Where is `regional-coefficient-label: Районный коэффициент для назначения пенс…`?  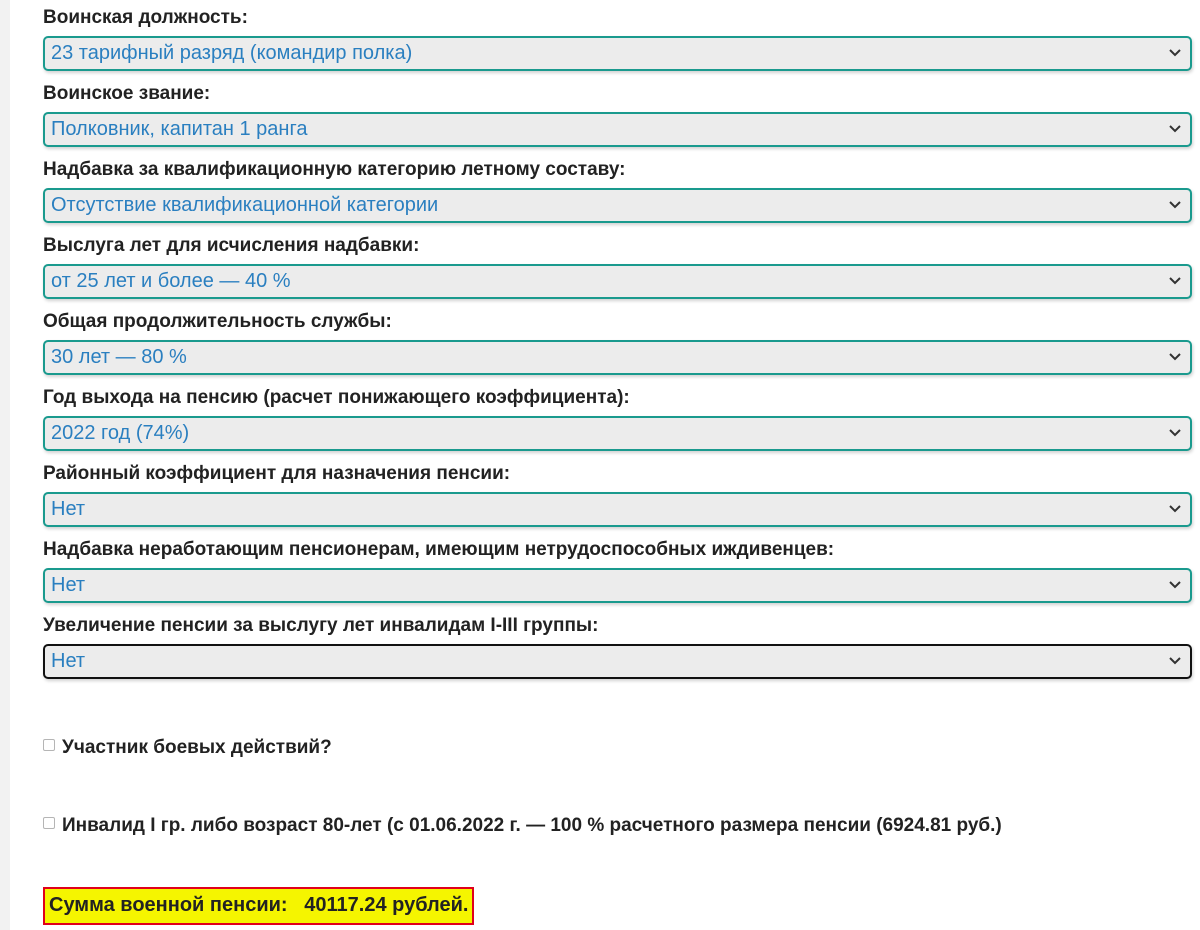 regional-coefficient-label: Районный коэффициент для назначения пенс… is located at coordinates (277, 473).